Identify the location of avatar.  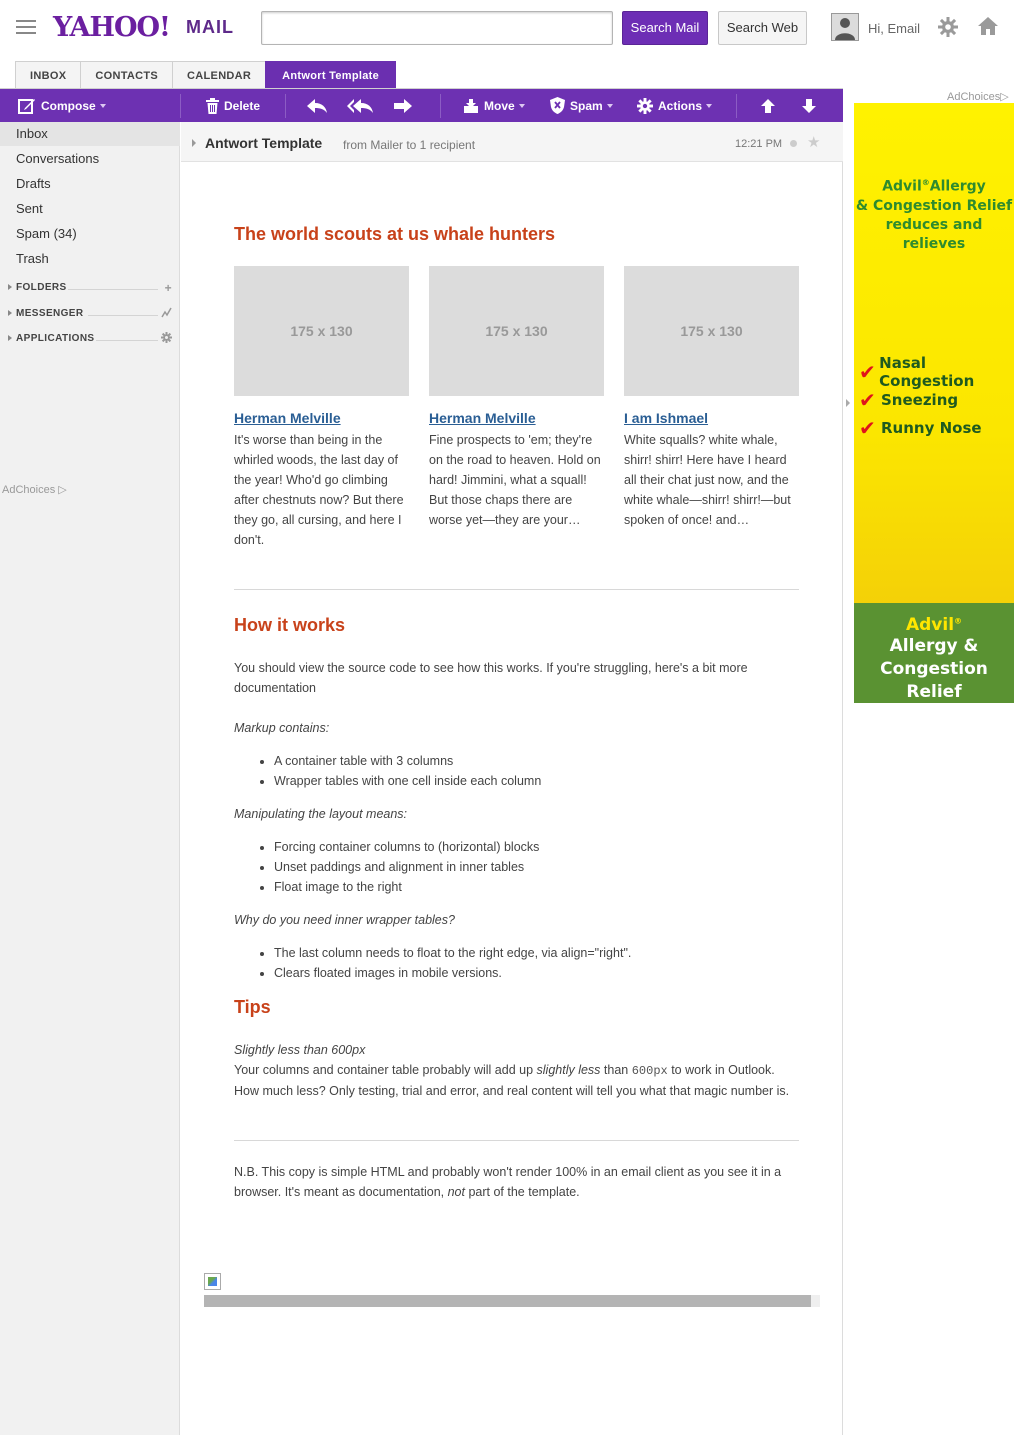
(845, 27).